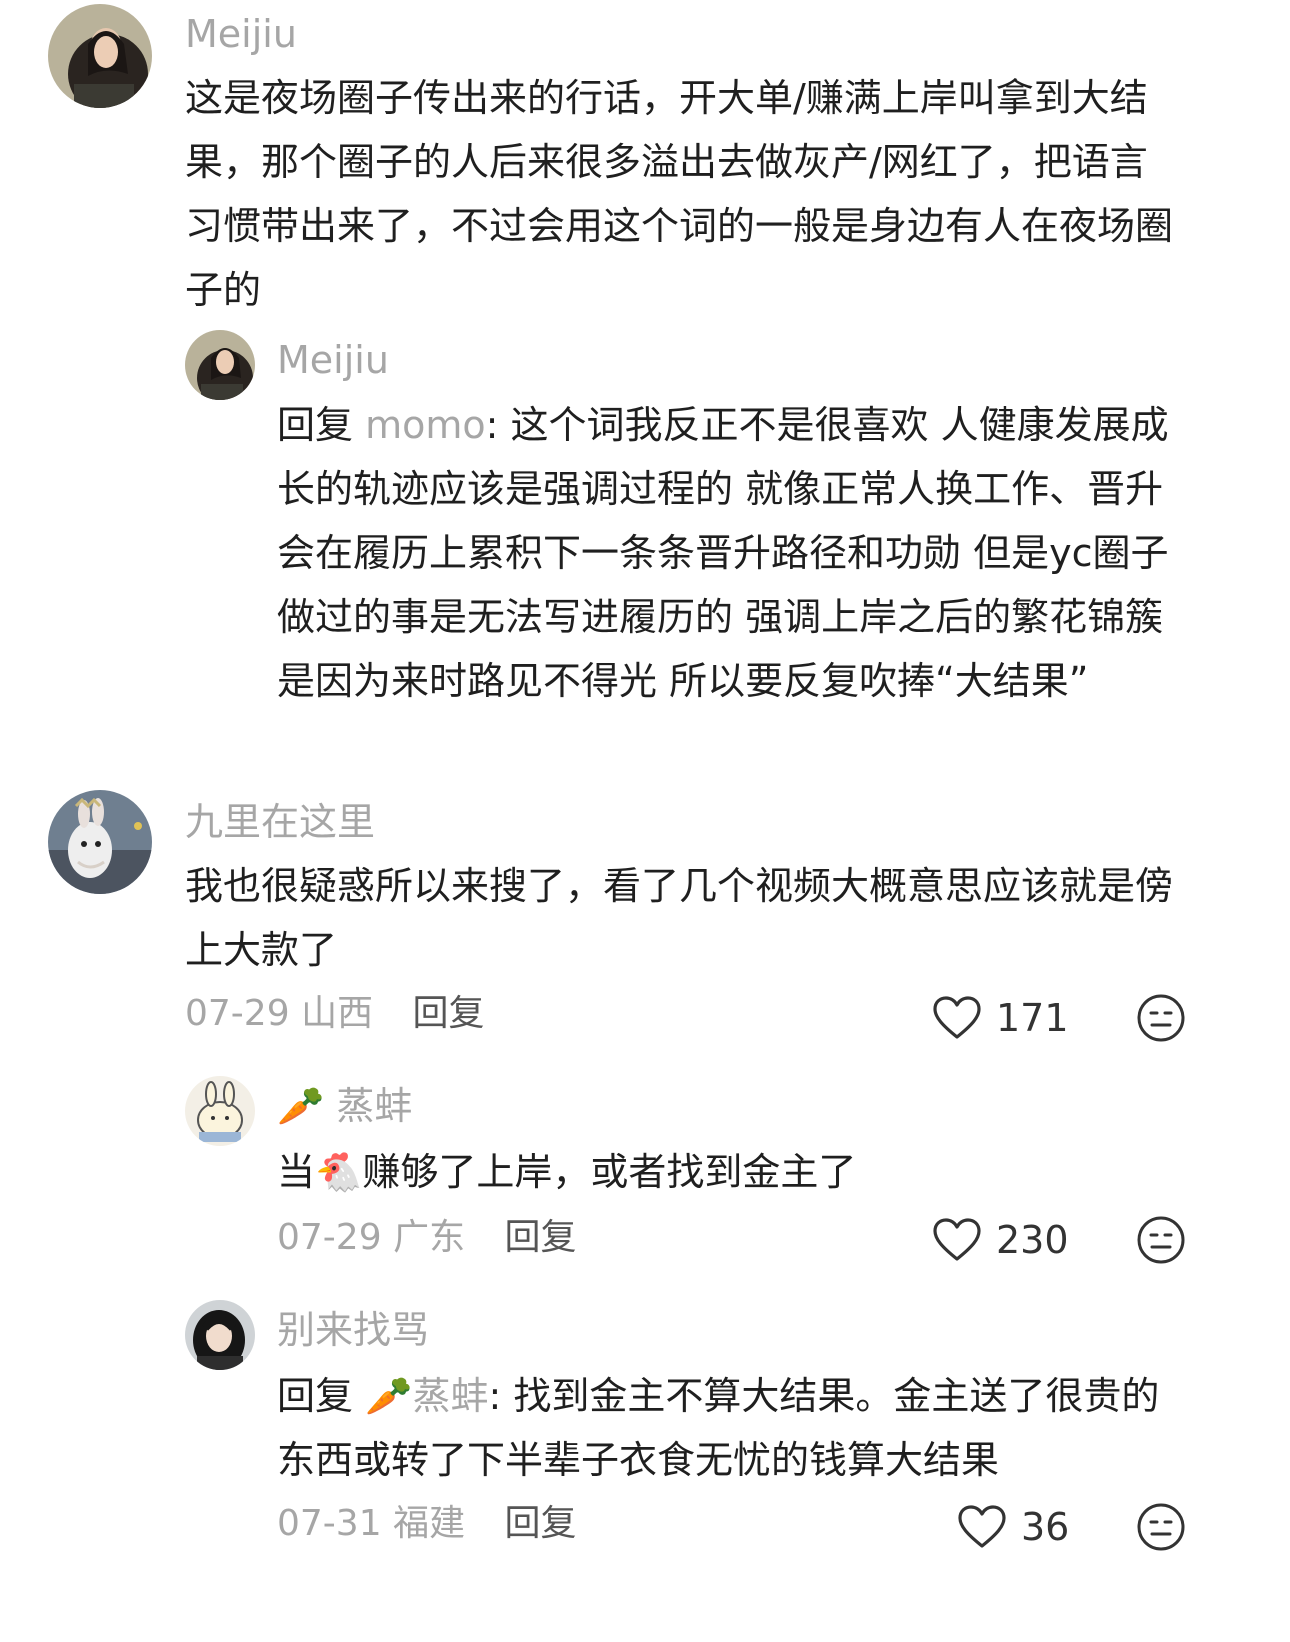  I want to click on like-button: 36, so click(1013, 1527).